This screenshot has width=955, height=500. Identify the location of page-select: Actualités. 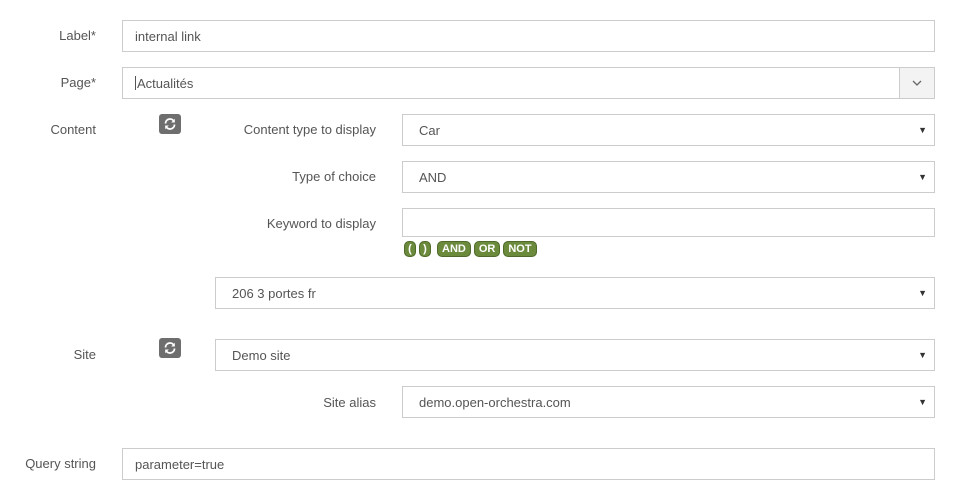
(528, 83).